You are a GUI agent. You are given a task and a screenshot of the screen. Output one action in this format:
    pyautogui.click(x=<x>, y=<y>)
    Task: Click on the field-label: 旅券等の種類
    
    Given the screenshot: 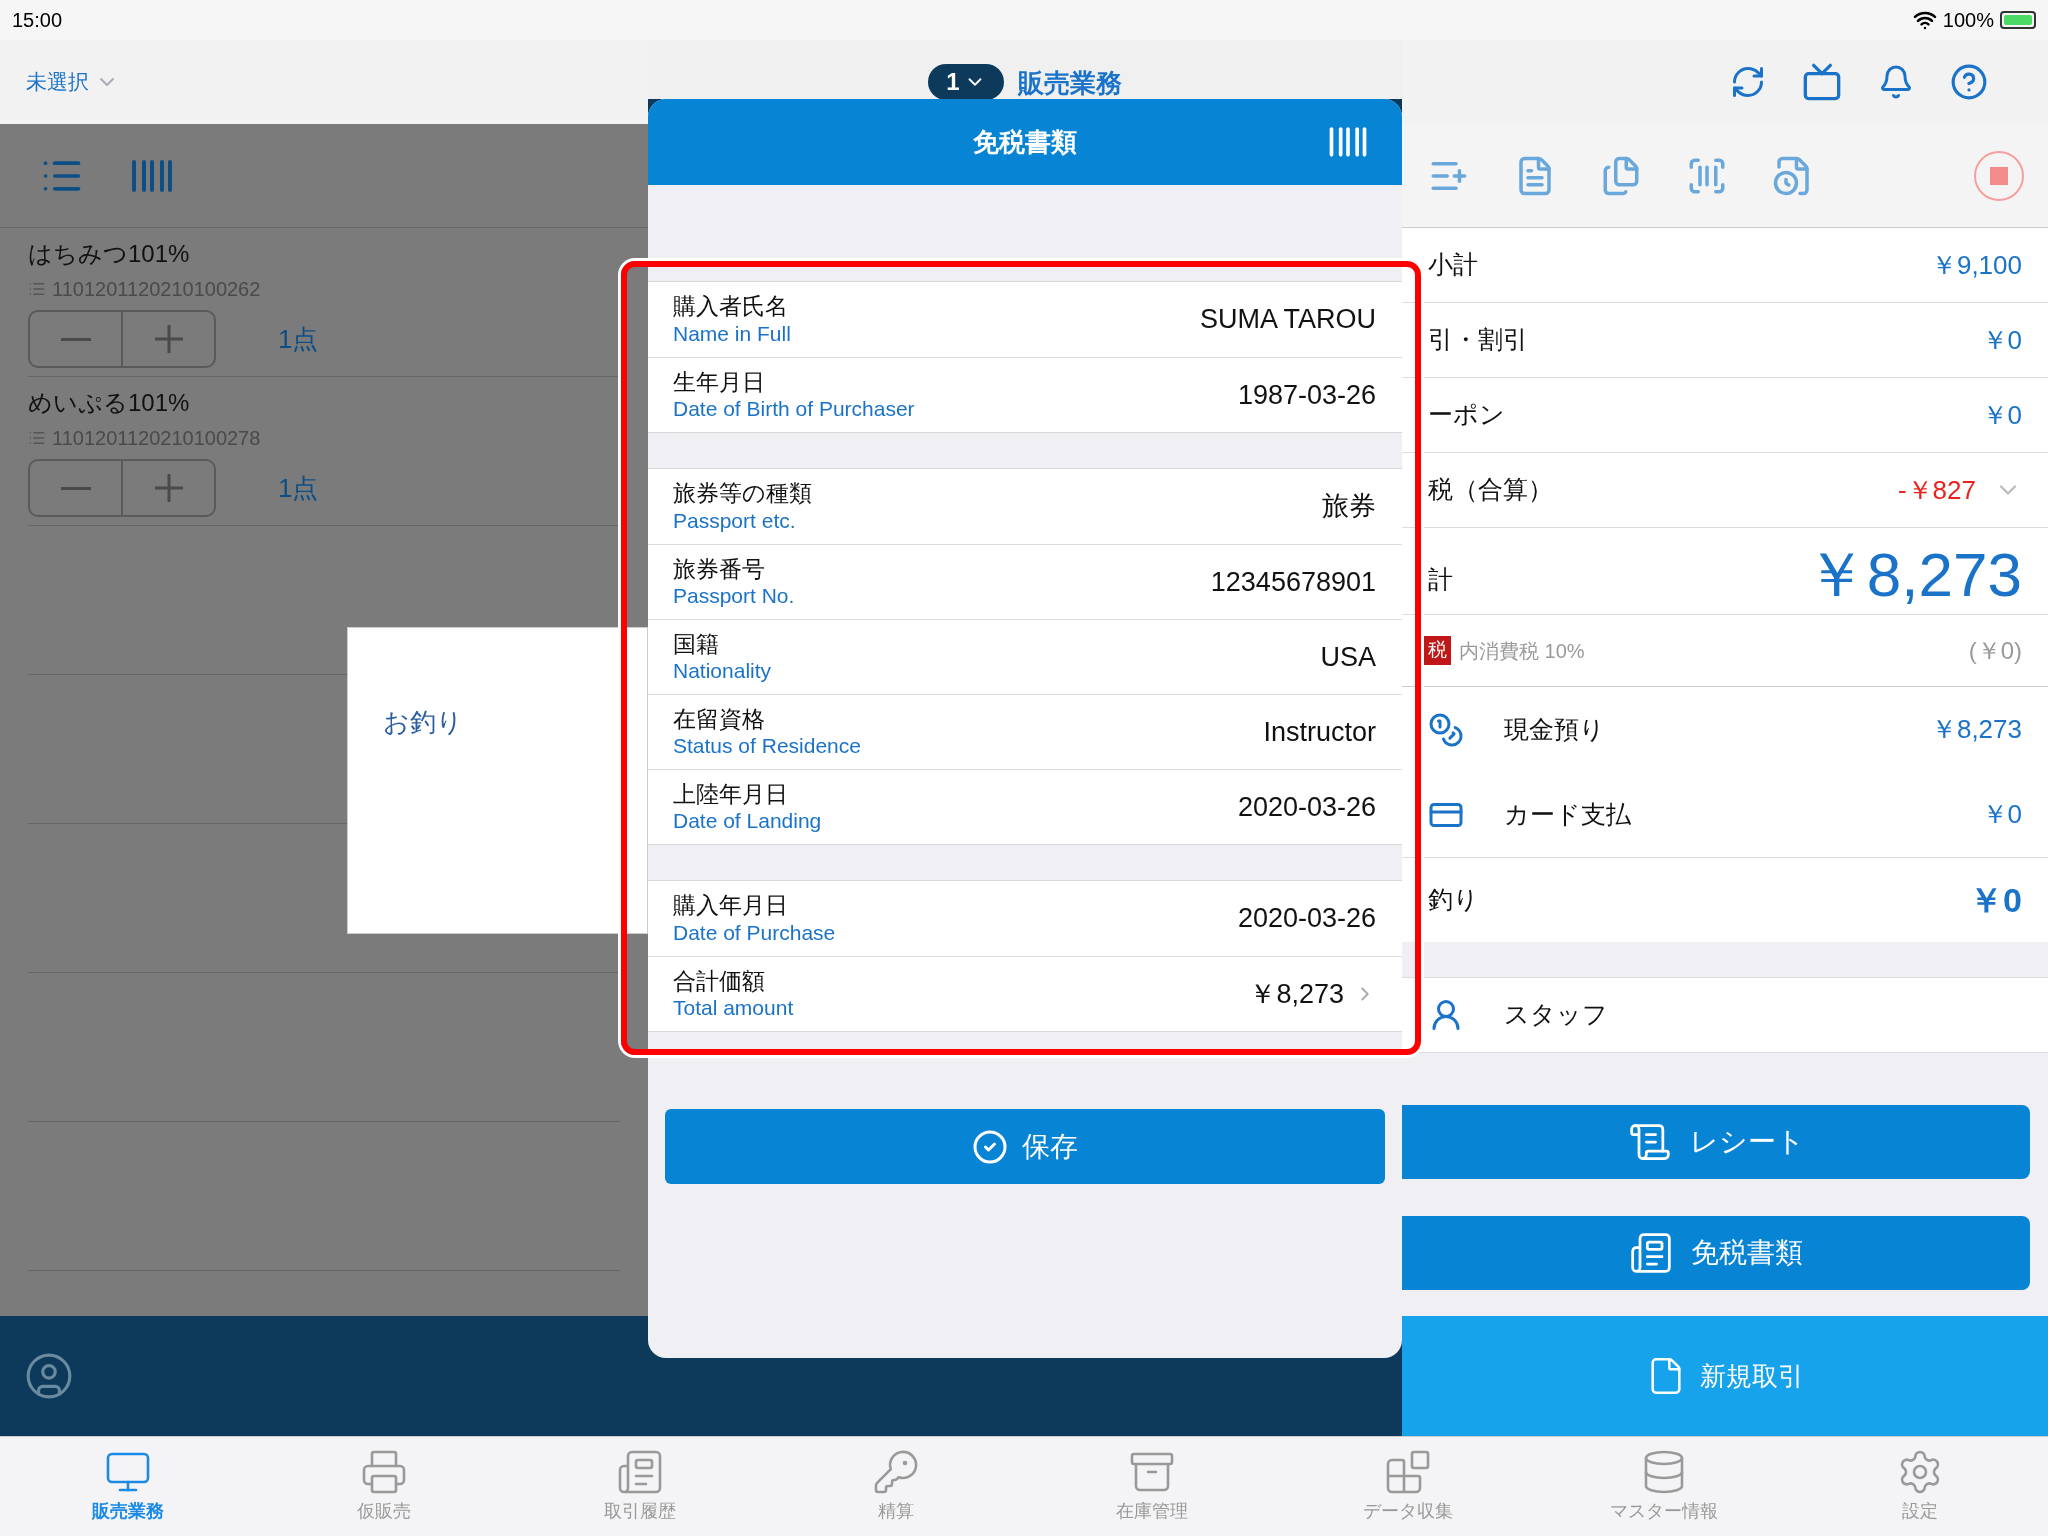 What is the action you would take?
    pyautogui.click(x=743, y=493)
    